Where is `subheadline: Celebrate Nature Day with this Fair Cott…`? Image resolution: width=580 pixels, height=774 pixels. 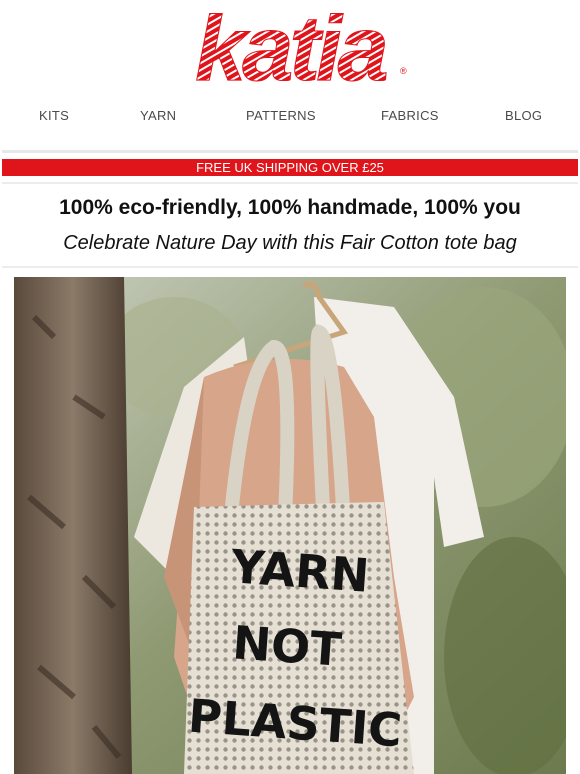
subheadline: Celebrate Nature Day with this Fair Cott… is located at coordinates (290, 243).